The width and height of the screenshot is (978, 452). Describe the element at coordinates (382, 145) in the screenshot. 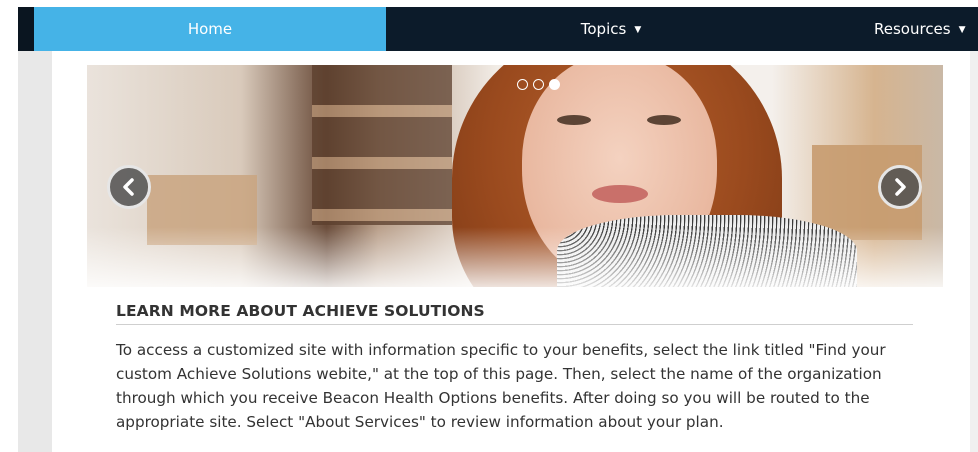

I see `background-shelf` at that location.